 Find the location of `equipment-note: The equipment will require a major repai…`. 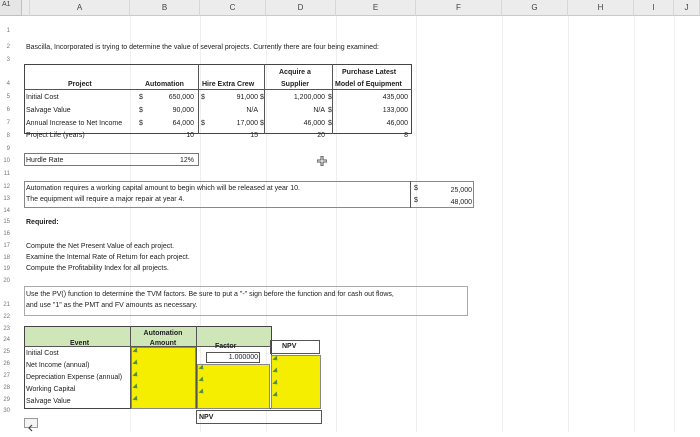

equipment-note: The equipment will require a major repai… is located at coordinates (105, 199).